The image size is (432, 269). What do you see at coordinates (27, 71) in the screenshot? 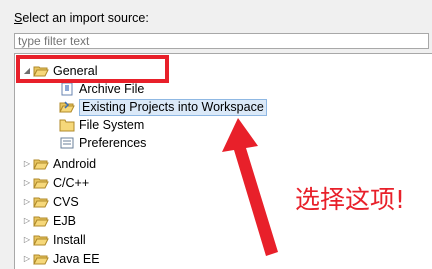
I see `expanded-twisty-icon: ◢` at bounding box center [27, 71].